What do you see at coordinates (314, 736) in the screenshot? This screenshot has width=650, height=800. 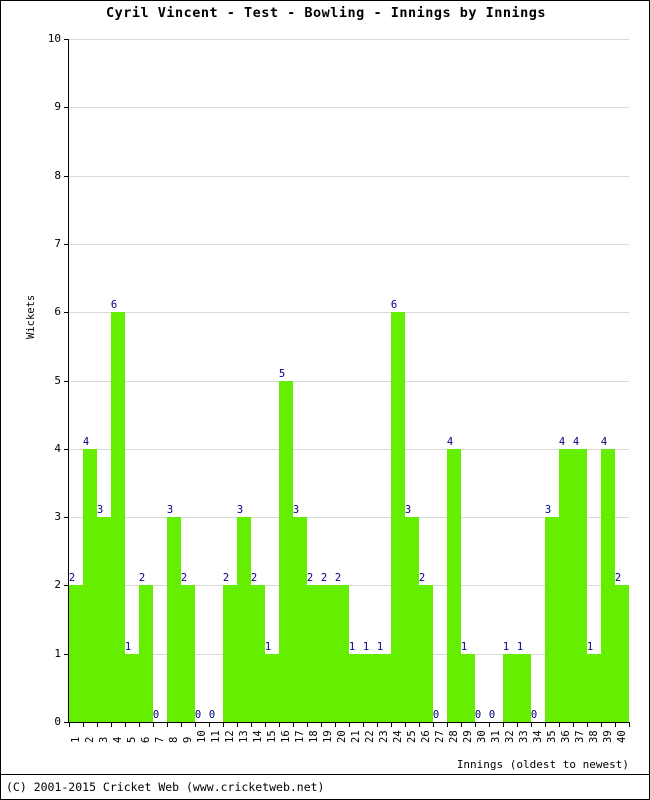 I see `x-axis-tick-label: 18` at bounding box center [314, 736].